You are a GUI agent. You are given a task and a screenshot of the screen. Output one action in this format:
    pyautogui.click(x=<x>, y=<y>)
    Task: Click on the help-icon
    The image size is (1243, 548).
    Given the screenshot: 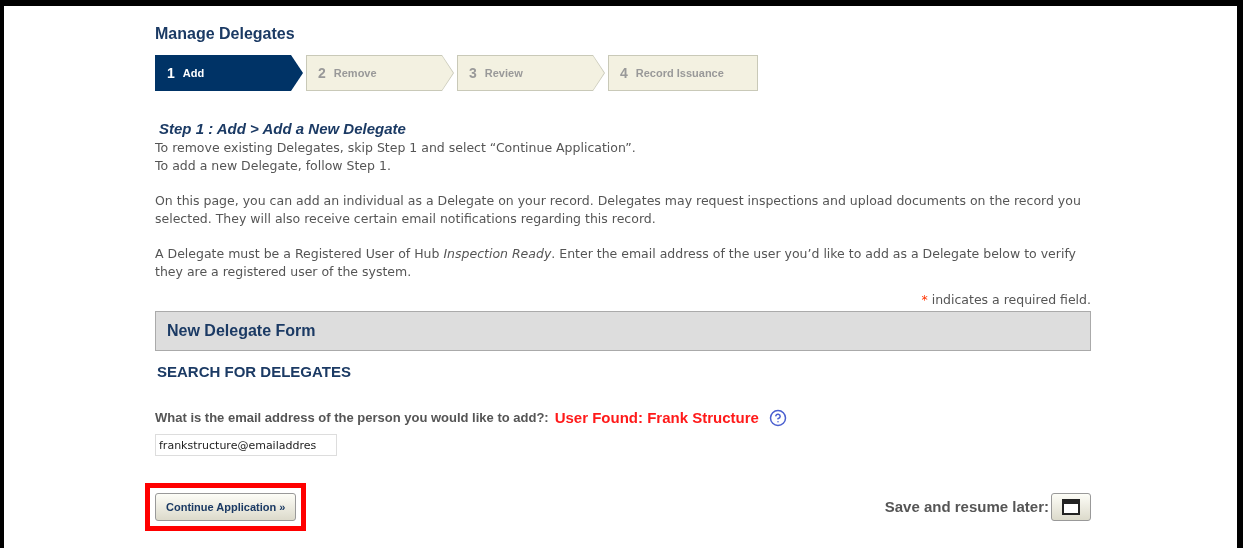 What is the action you would take?
    pyautogui.click(x=777, y=417)
    